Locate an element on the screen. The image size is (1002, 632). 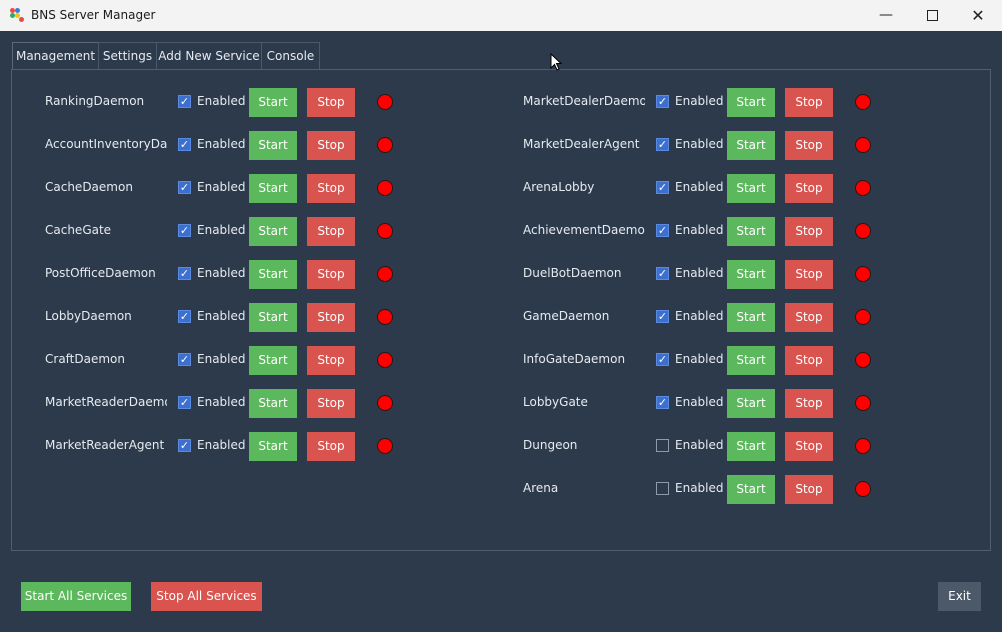
app-icon is located at coordinates (17, 15).